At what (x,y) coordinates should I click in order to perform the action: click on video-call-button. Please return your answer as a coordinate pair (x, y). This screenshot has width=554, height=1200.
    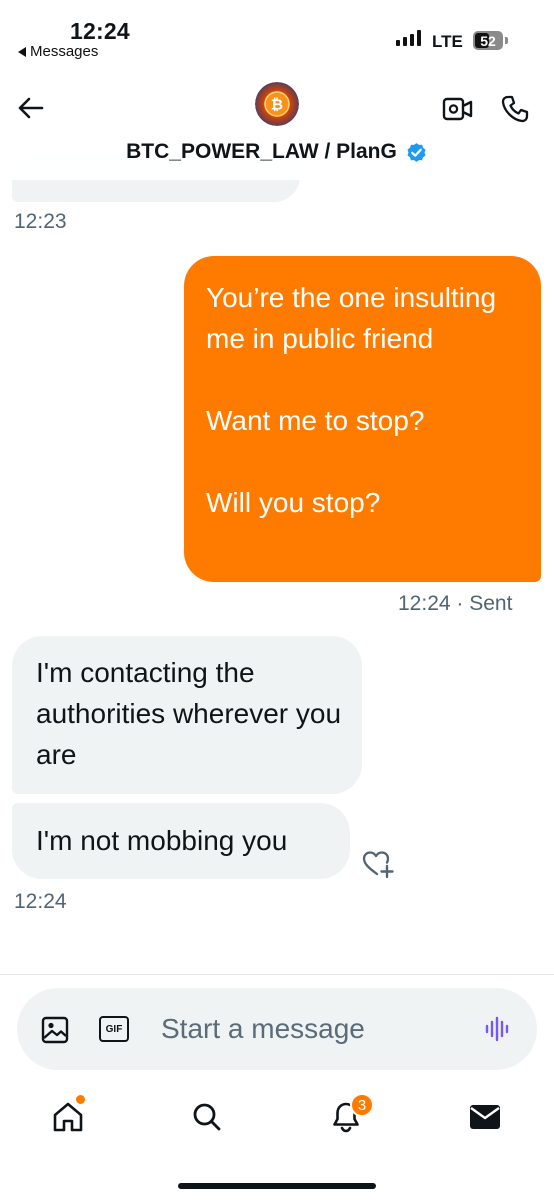
    Looking at the image, I should click on (458, 109).